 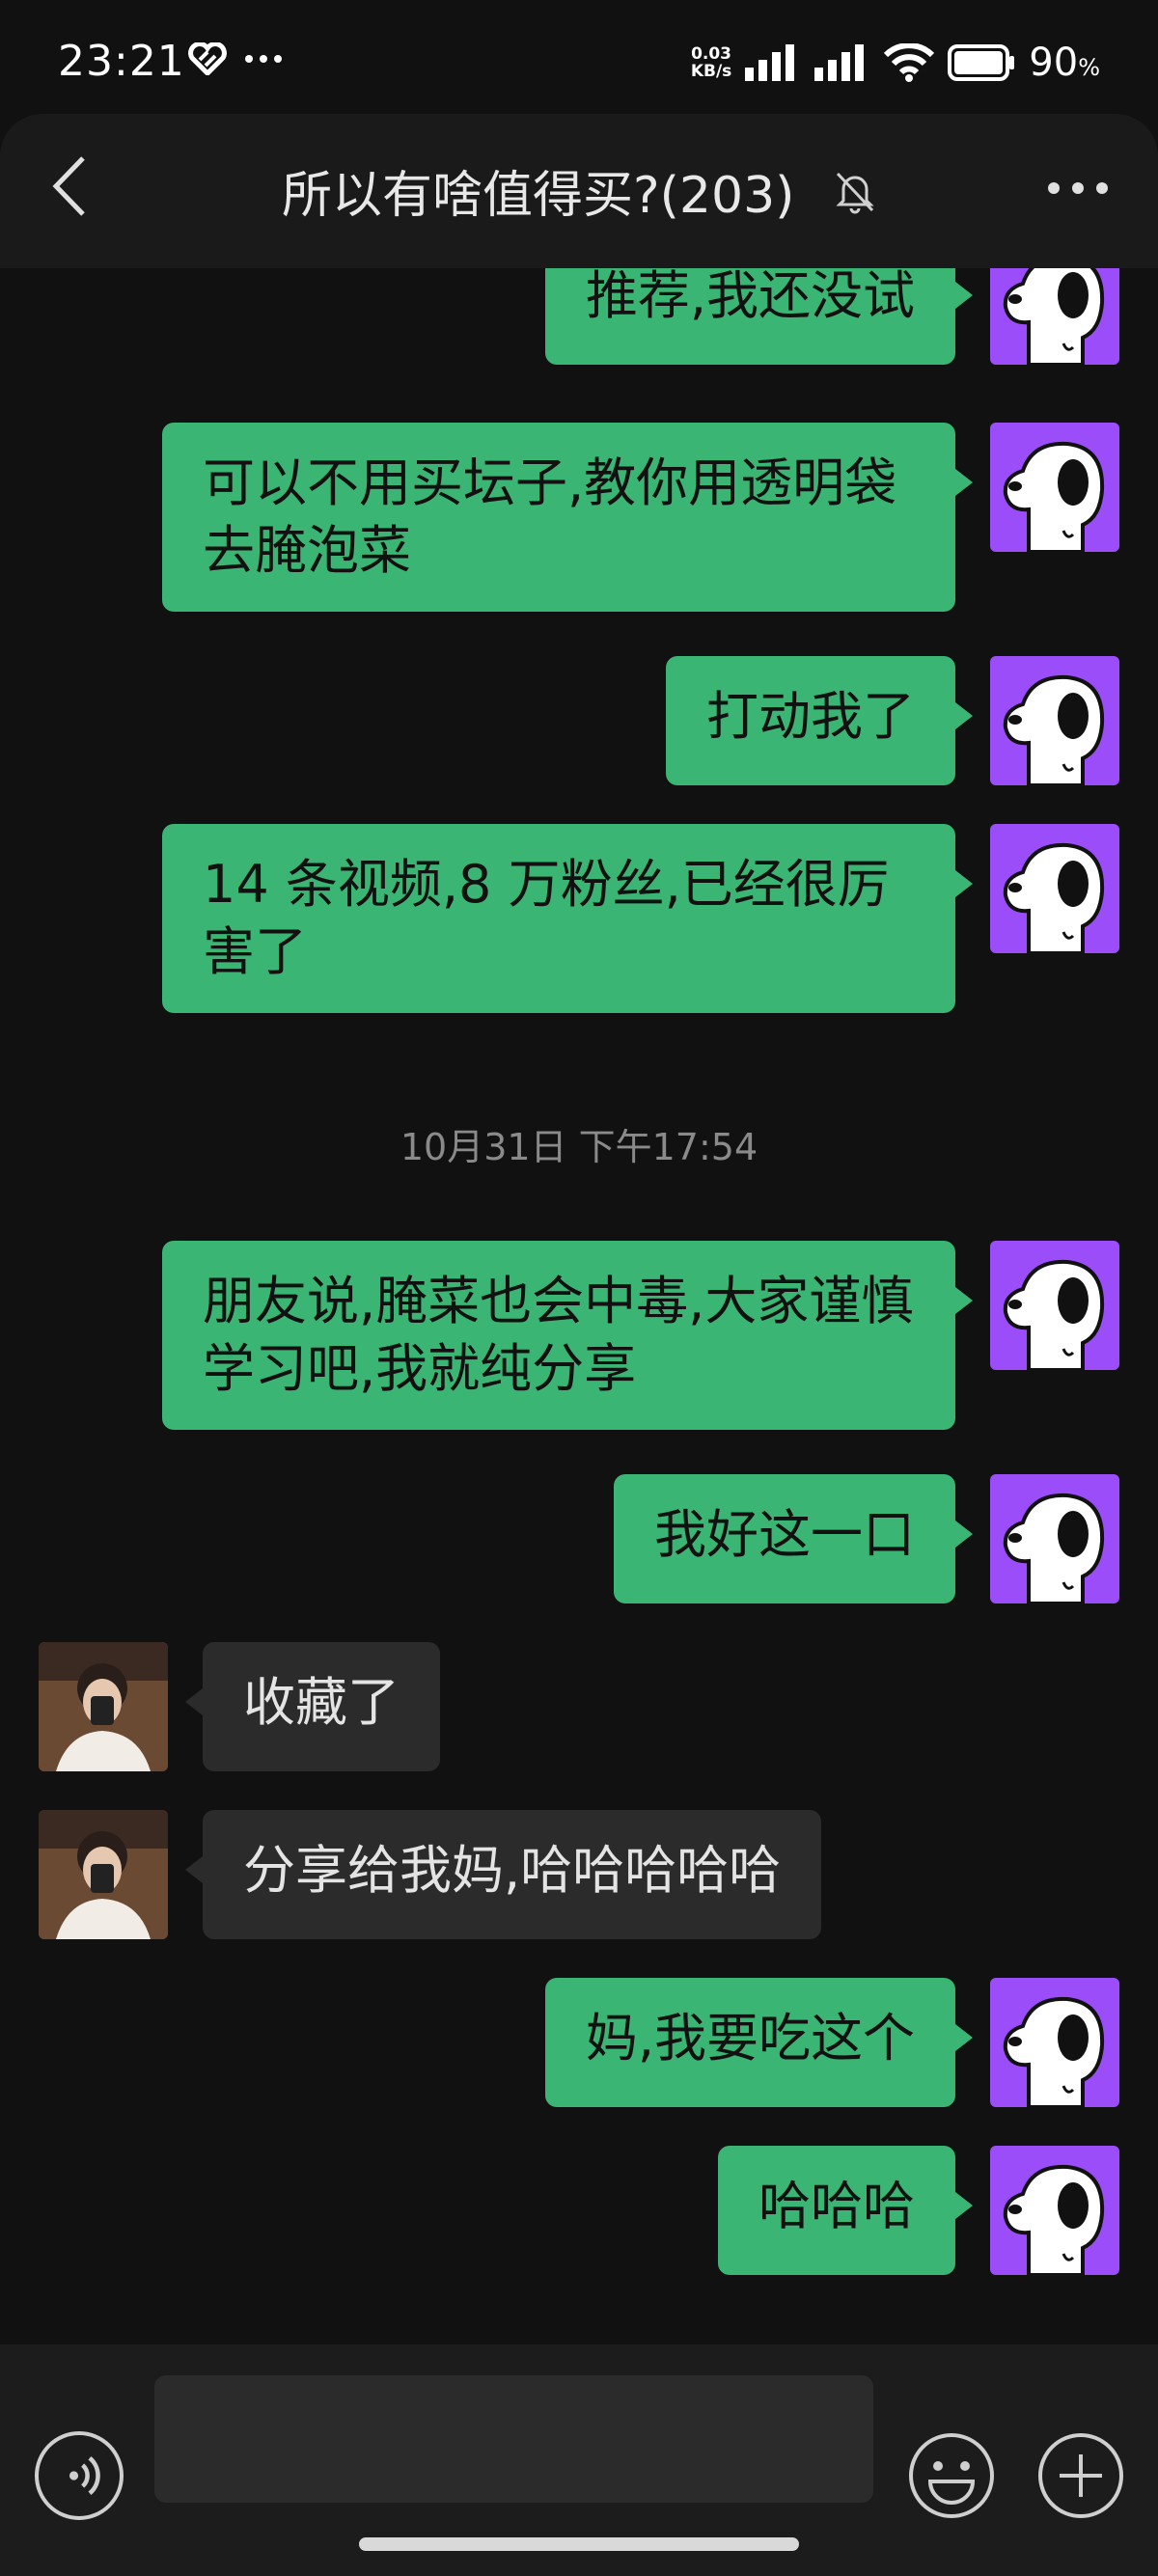 I want to click on message-bubble-outgoing: 可以不用买坛子,教你用透明袋去腌泡菜, so click(x=567, y=518).